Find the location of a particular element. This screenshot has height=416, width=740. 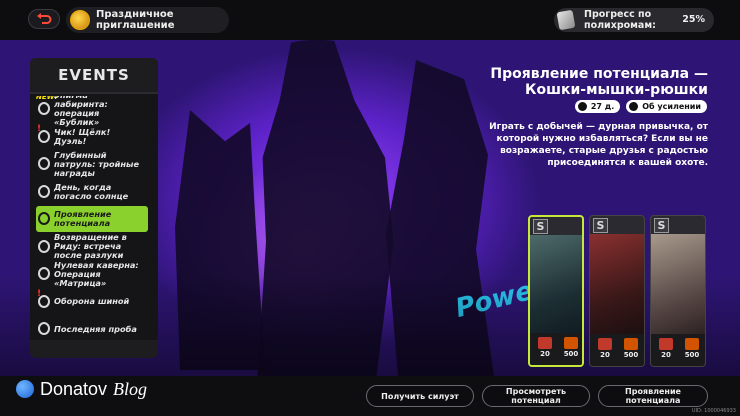

polychrome-icon is located at coordinates (566, 20).